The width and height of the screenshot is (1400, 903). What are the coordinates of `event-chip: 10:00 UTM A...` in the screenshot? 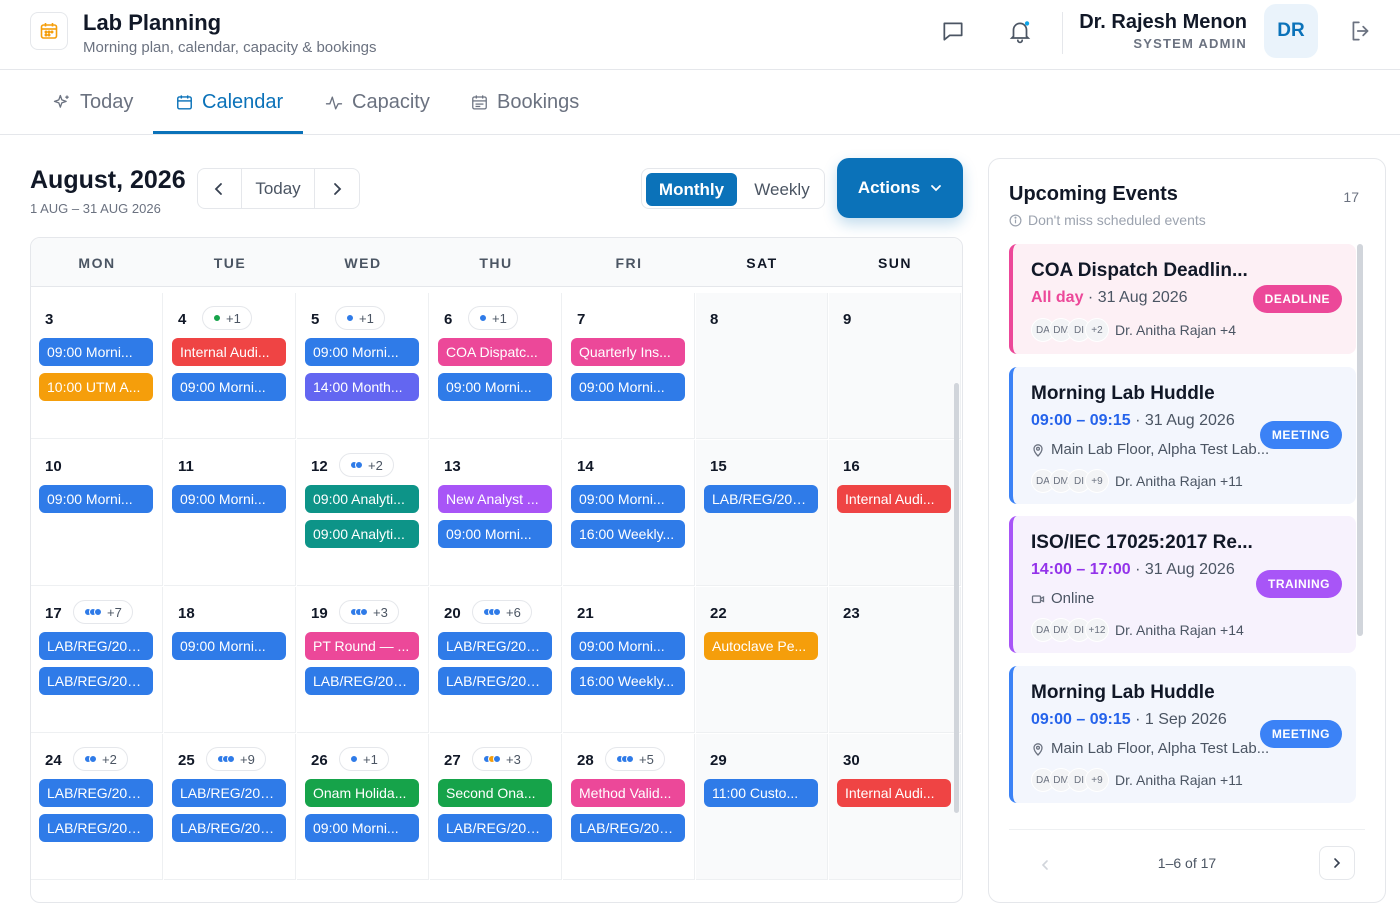 It's located at (96, 387).